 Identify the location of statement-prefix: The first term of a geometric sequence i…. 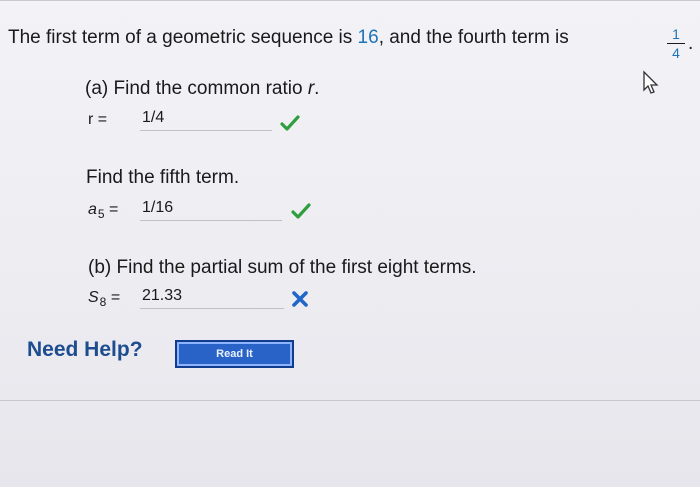
(180, 37).